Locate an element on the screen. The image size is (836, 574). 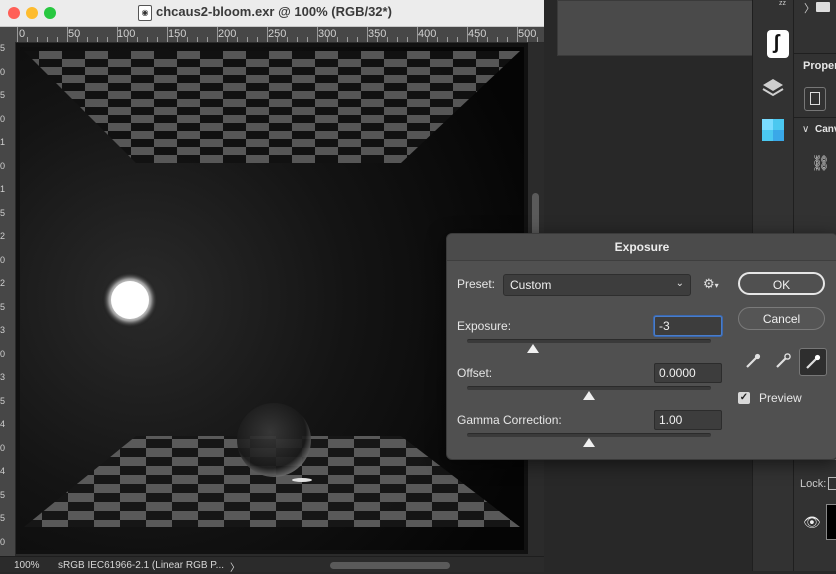
exposure-slider-track is located at coordinates (589, 341).